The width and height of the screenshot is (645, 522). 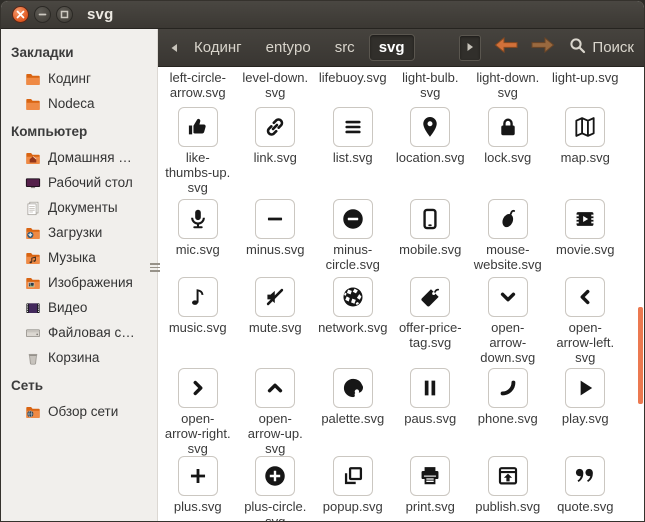 I want to click on file-item: lifebuoy.svg, so click(x=353, y=85).